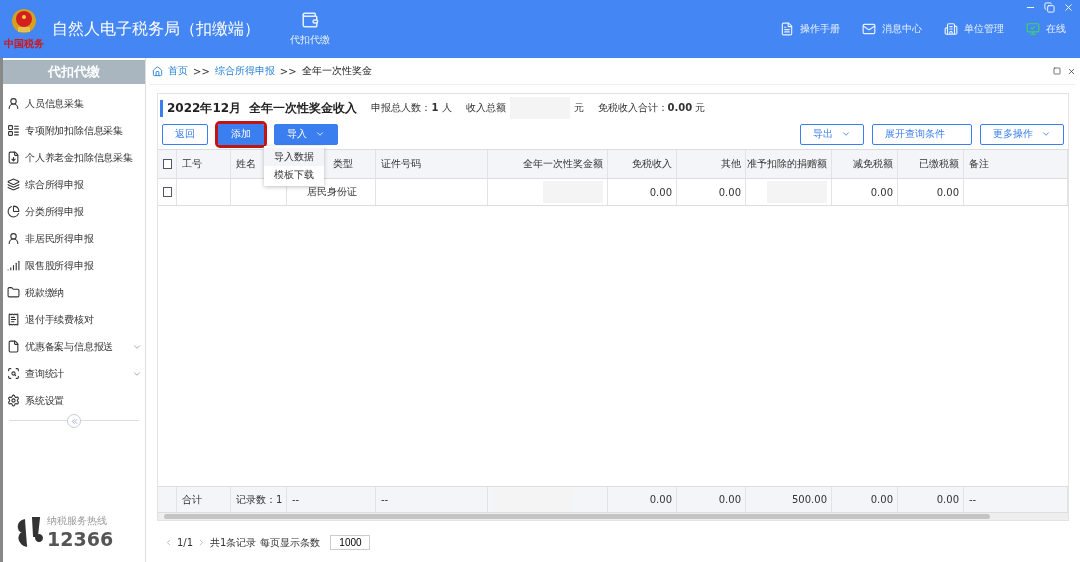  What do you see at coordinates (652, 164) in the screenshot?
I see `column-header: 免税收入` at bounding box center [652, 164].